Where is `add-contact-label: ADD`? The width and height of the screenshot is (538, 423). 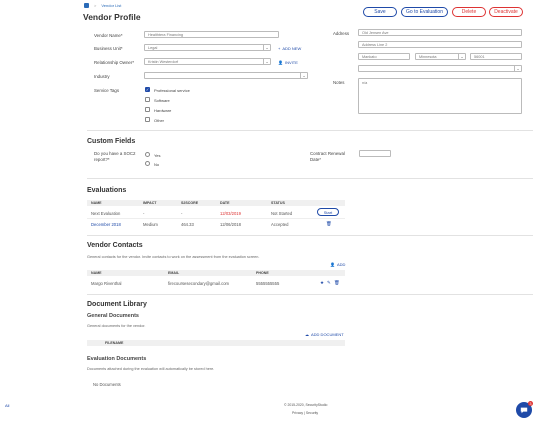
add-contact-label: ADD is located at coordinates (341, 264).